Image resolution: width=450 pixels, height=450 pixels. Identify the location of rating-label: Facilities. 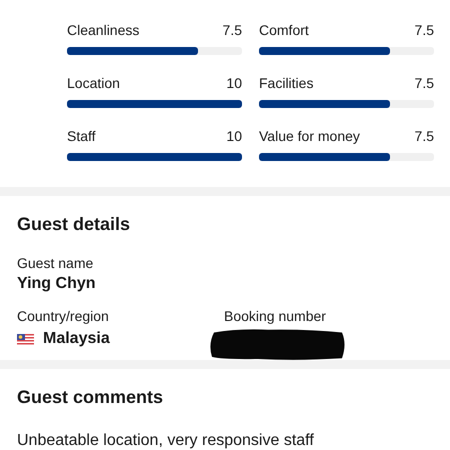
(286, 83).